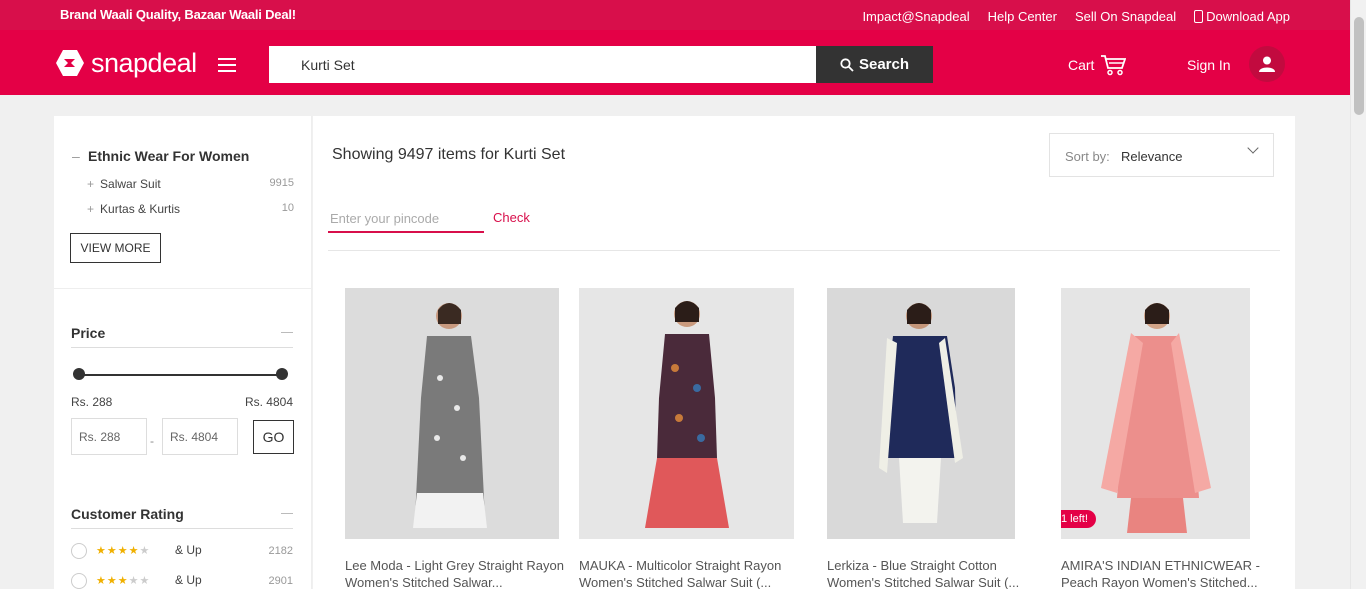  Describe the element at coordinates (127, 514) in the screenshot. I see `rating-title-text: Customer Rating` at that location.